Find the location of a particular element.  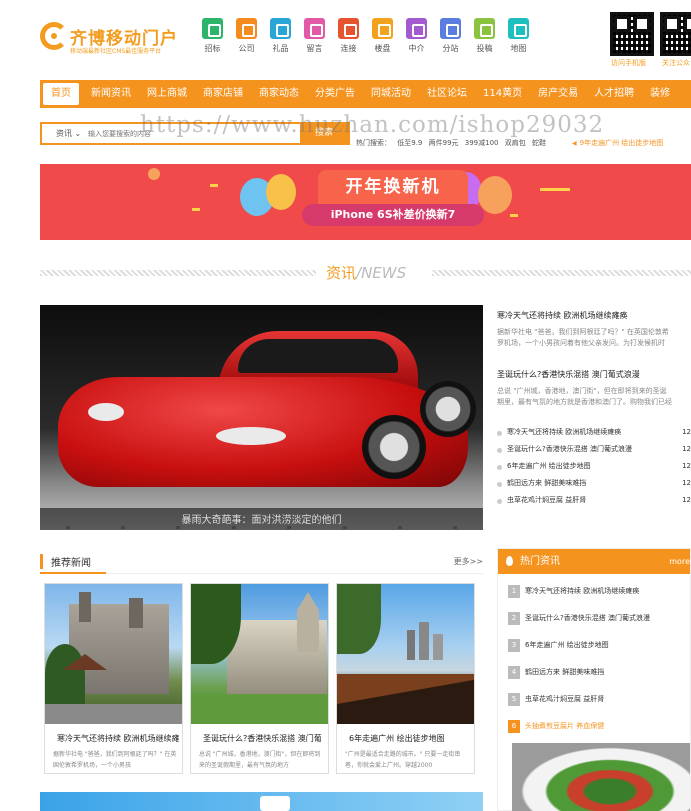

promo-banner: 开年换新机 iPhone 6S补差价换新7 is located at coordinates (365, 202).